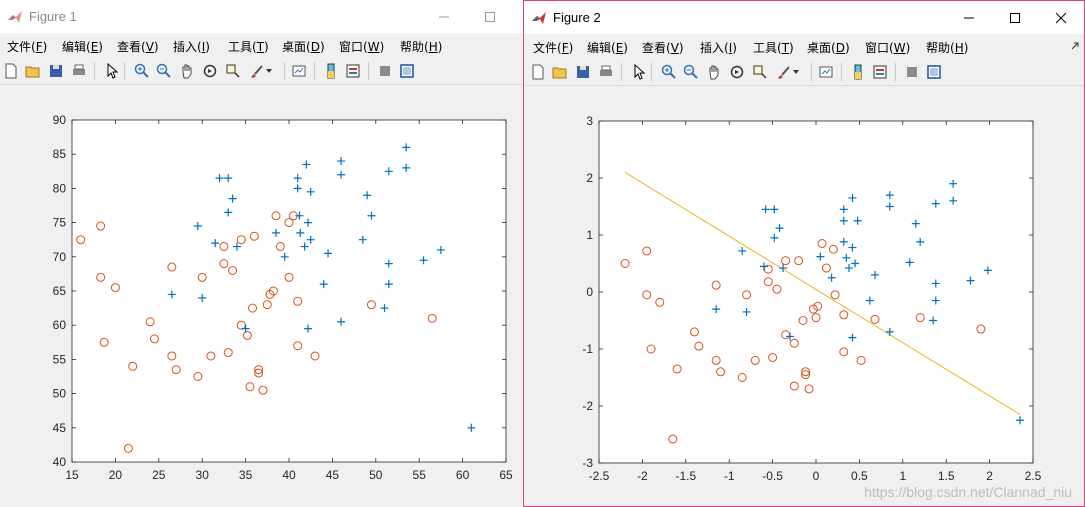  Describe the element at coordinates (1075, 46) in the screenshot. I see `dock-arrow-icon` at that location.